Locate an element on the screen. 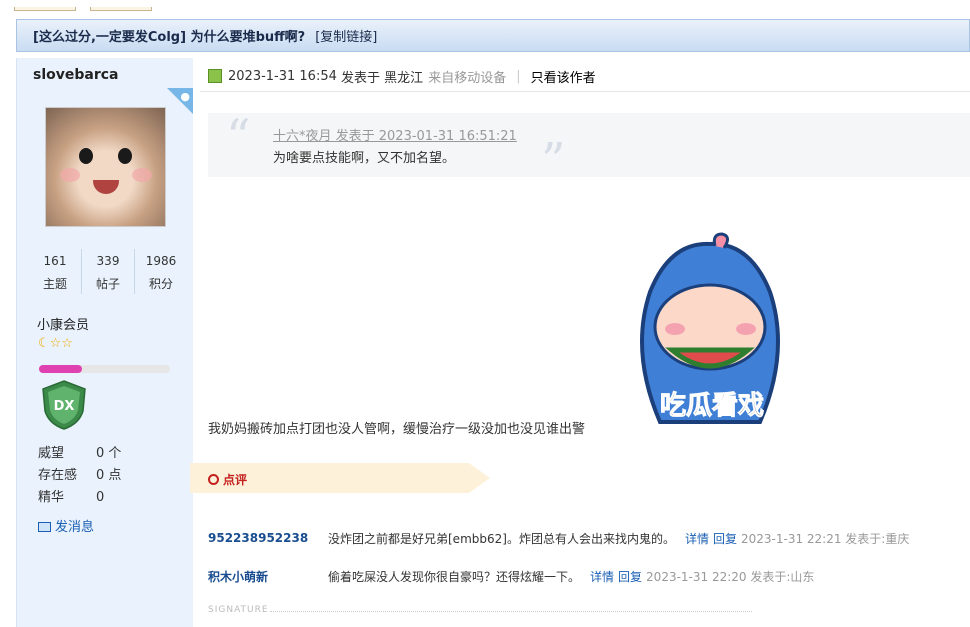 The width and height of the screenshot is (970, 627). stat-posts: 339 帖子 is located at coordinates (108, 271).